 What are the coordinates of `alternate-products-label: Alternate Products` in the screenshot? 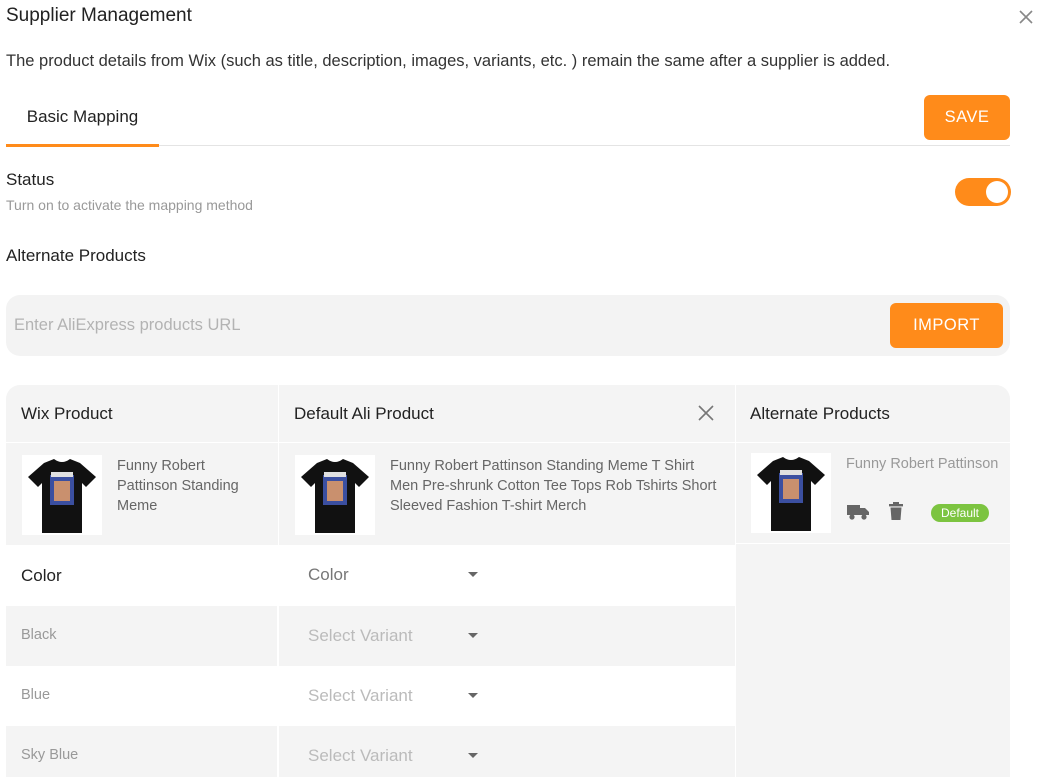 It's located at (76, 255).